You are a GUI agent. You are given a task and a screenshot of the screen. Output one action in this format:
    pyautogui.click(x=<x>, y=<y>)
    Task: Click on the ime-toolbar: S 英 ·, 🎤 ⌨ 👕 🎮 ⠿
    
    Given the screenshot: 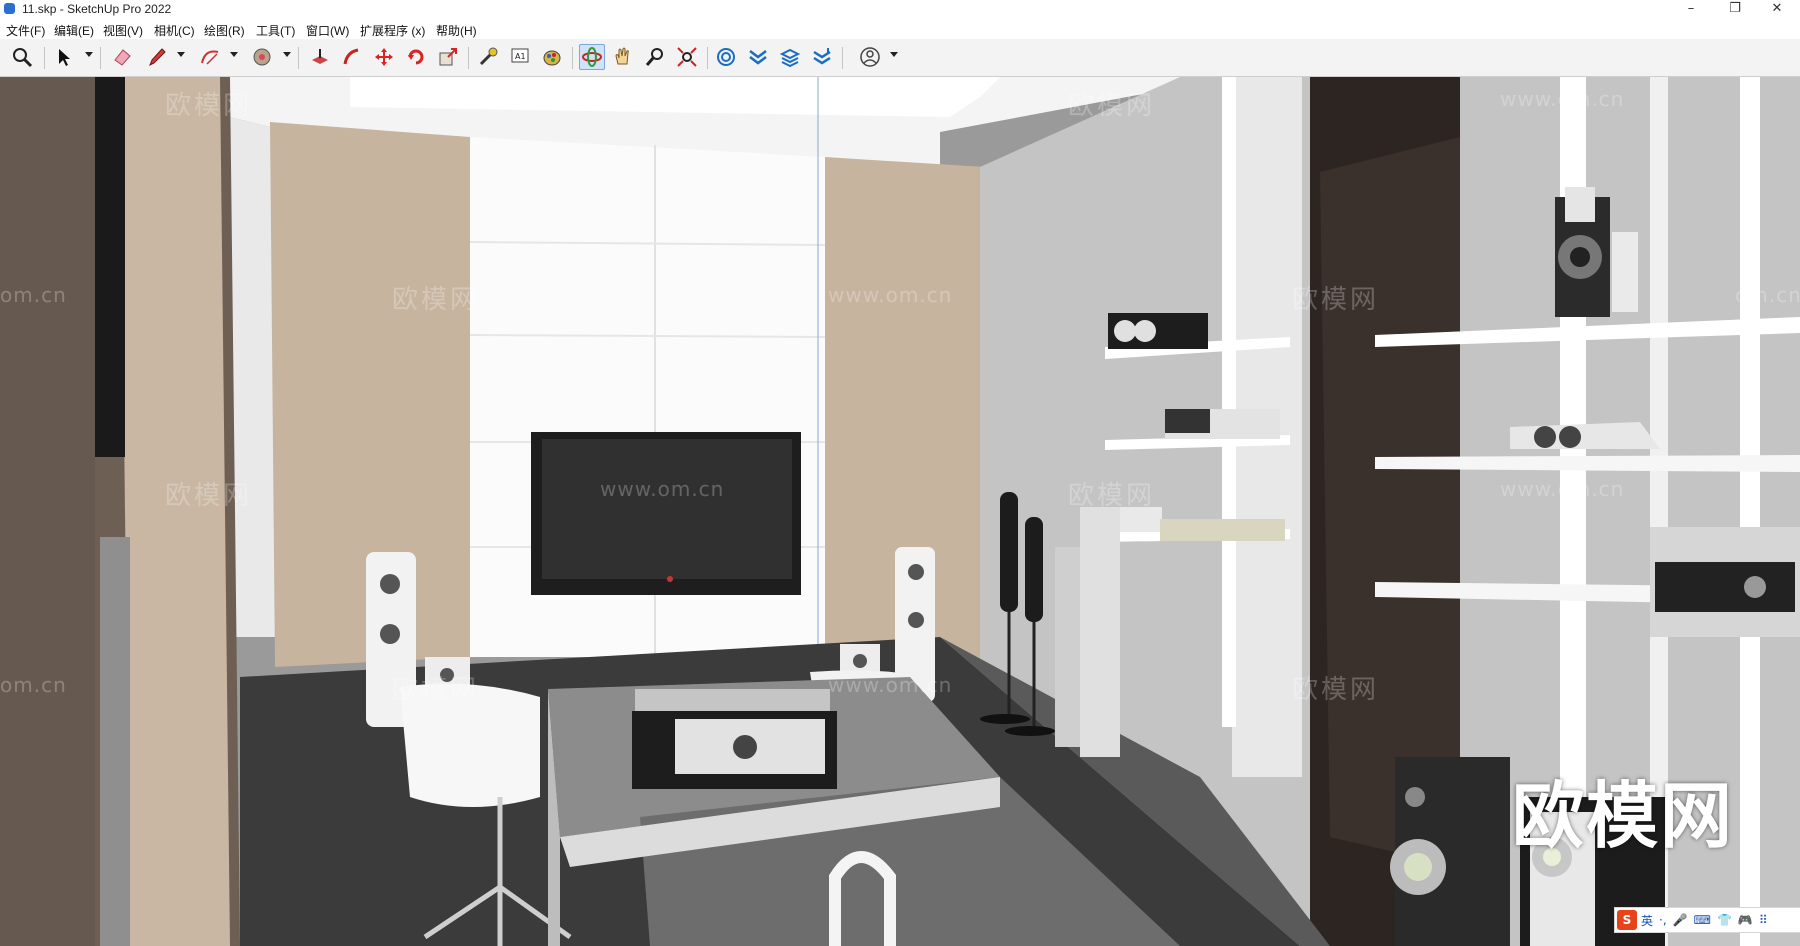 What is the action you would take?
    pyautogui.click(x=1707, y=920)
    